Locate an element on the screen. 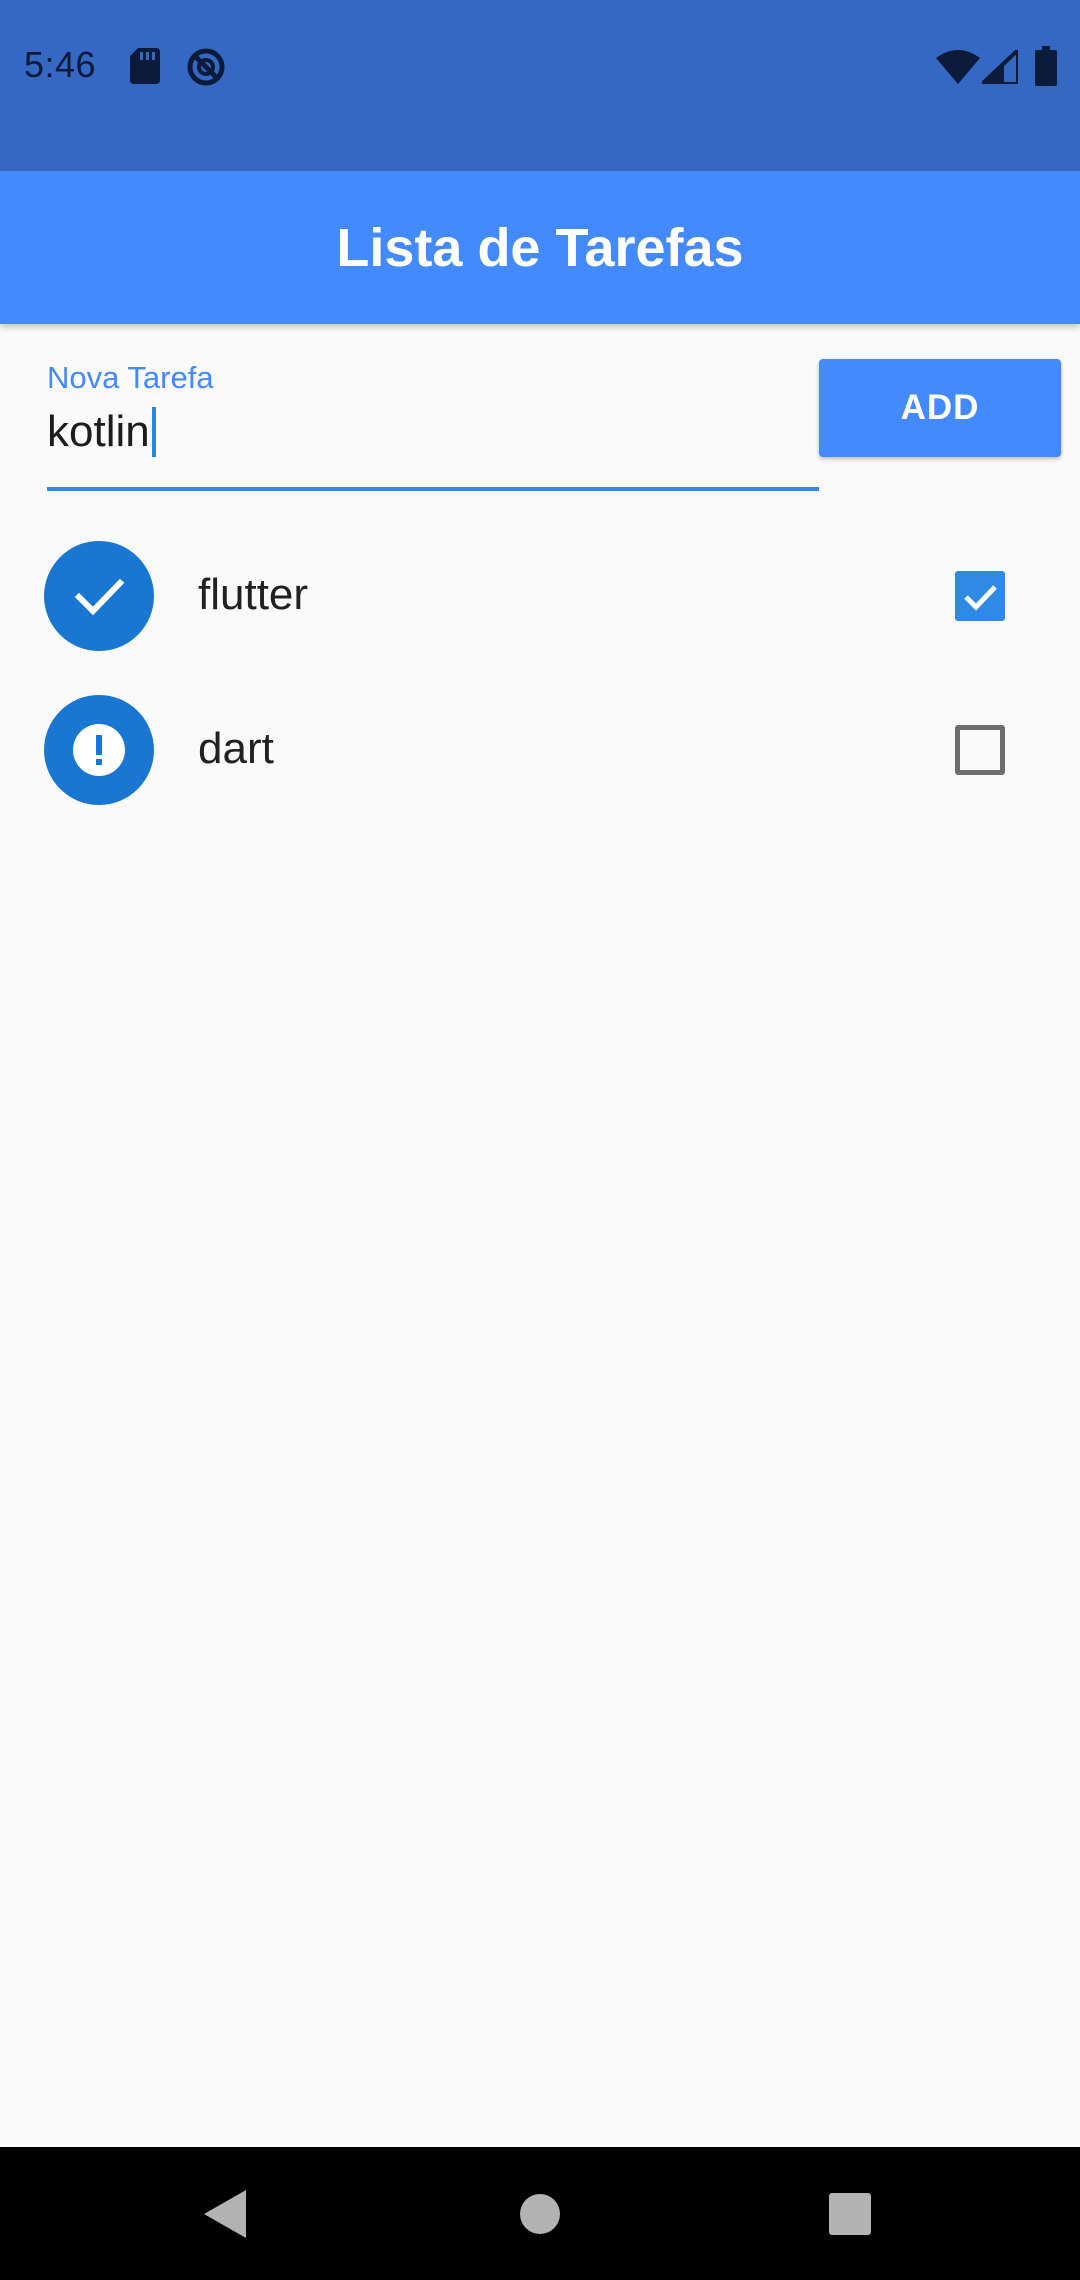 This screenshot has height=2280, width=1080. new-task-input-underline is located at coordinates (433, 489).